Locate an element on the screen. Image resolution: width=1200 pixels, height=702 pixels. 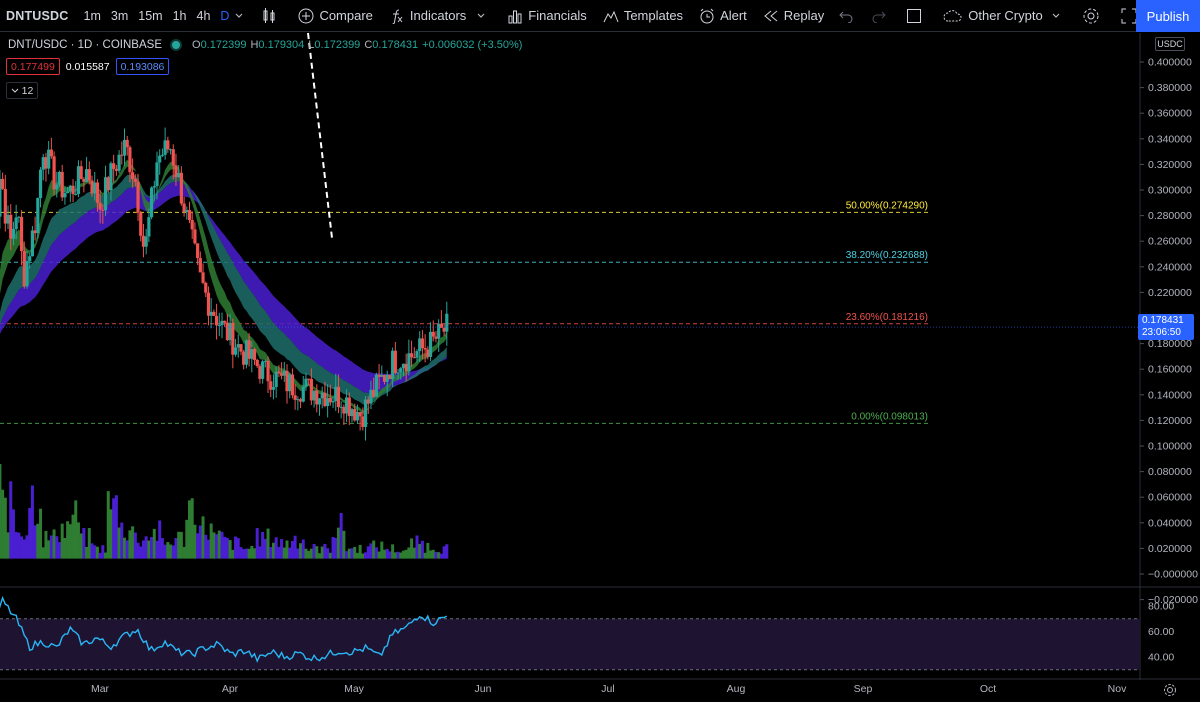
price-tick-label: 0.060000 is located at coordinates (1170, 498).